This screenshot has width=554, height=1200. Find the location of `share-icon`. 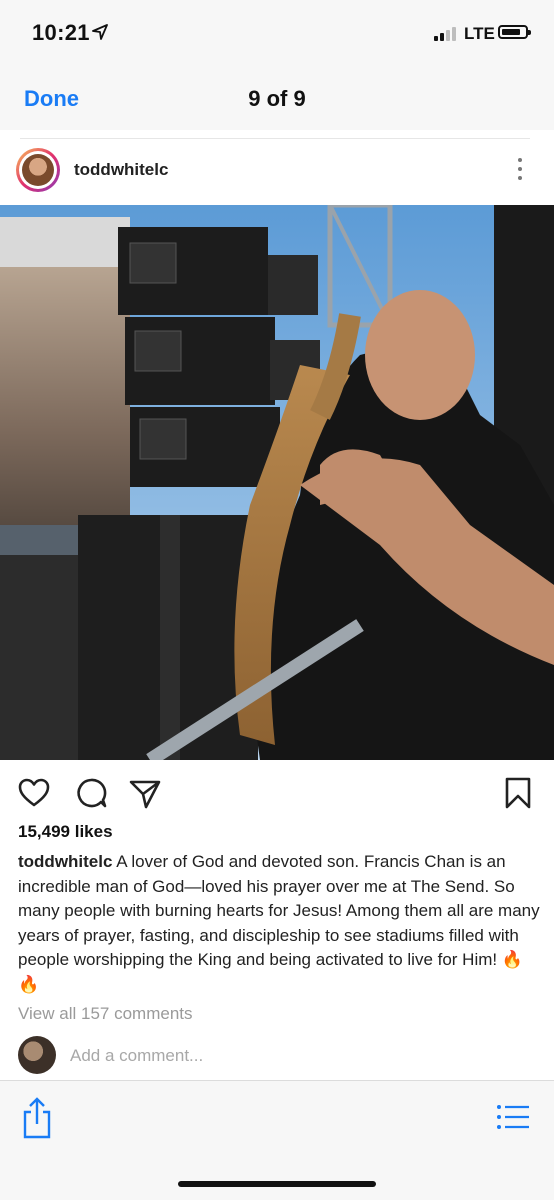

share-icon is located at coordinates (37, 1118).